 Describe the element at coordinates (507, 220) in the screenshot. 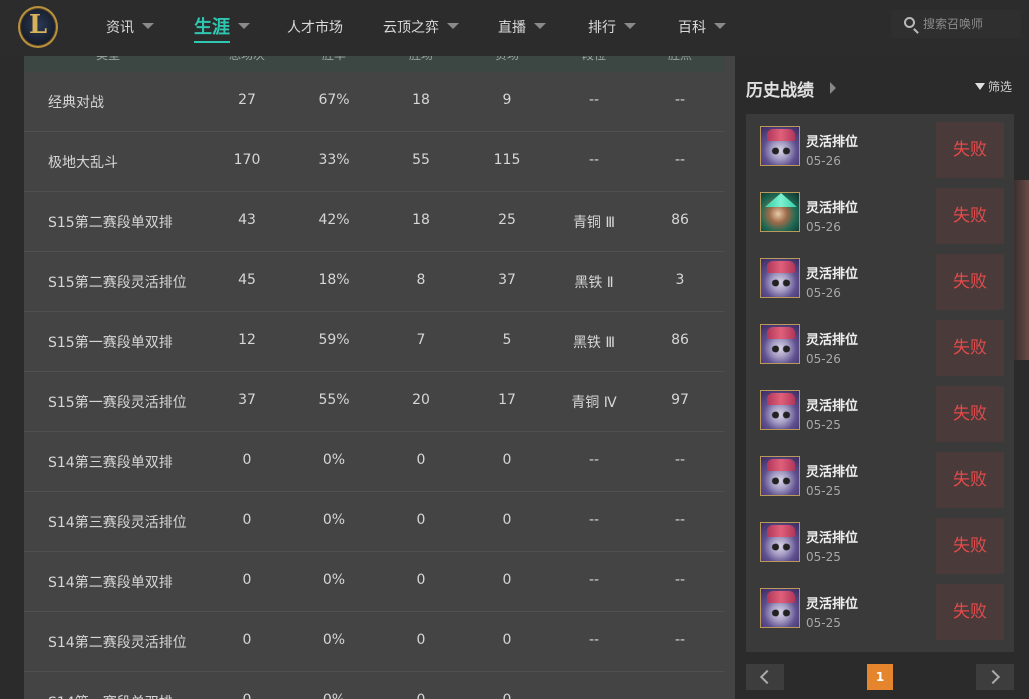

I see `cell-losses: 25` at that location.